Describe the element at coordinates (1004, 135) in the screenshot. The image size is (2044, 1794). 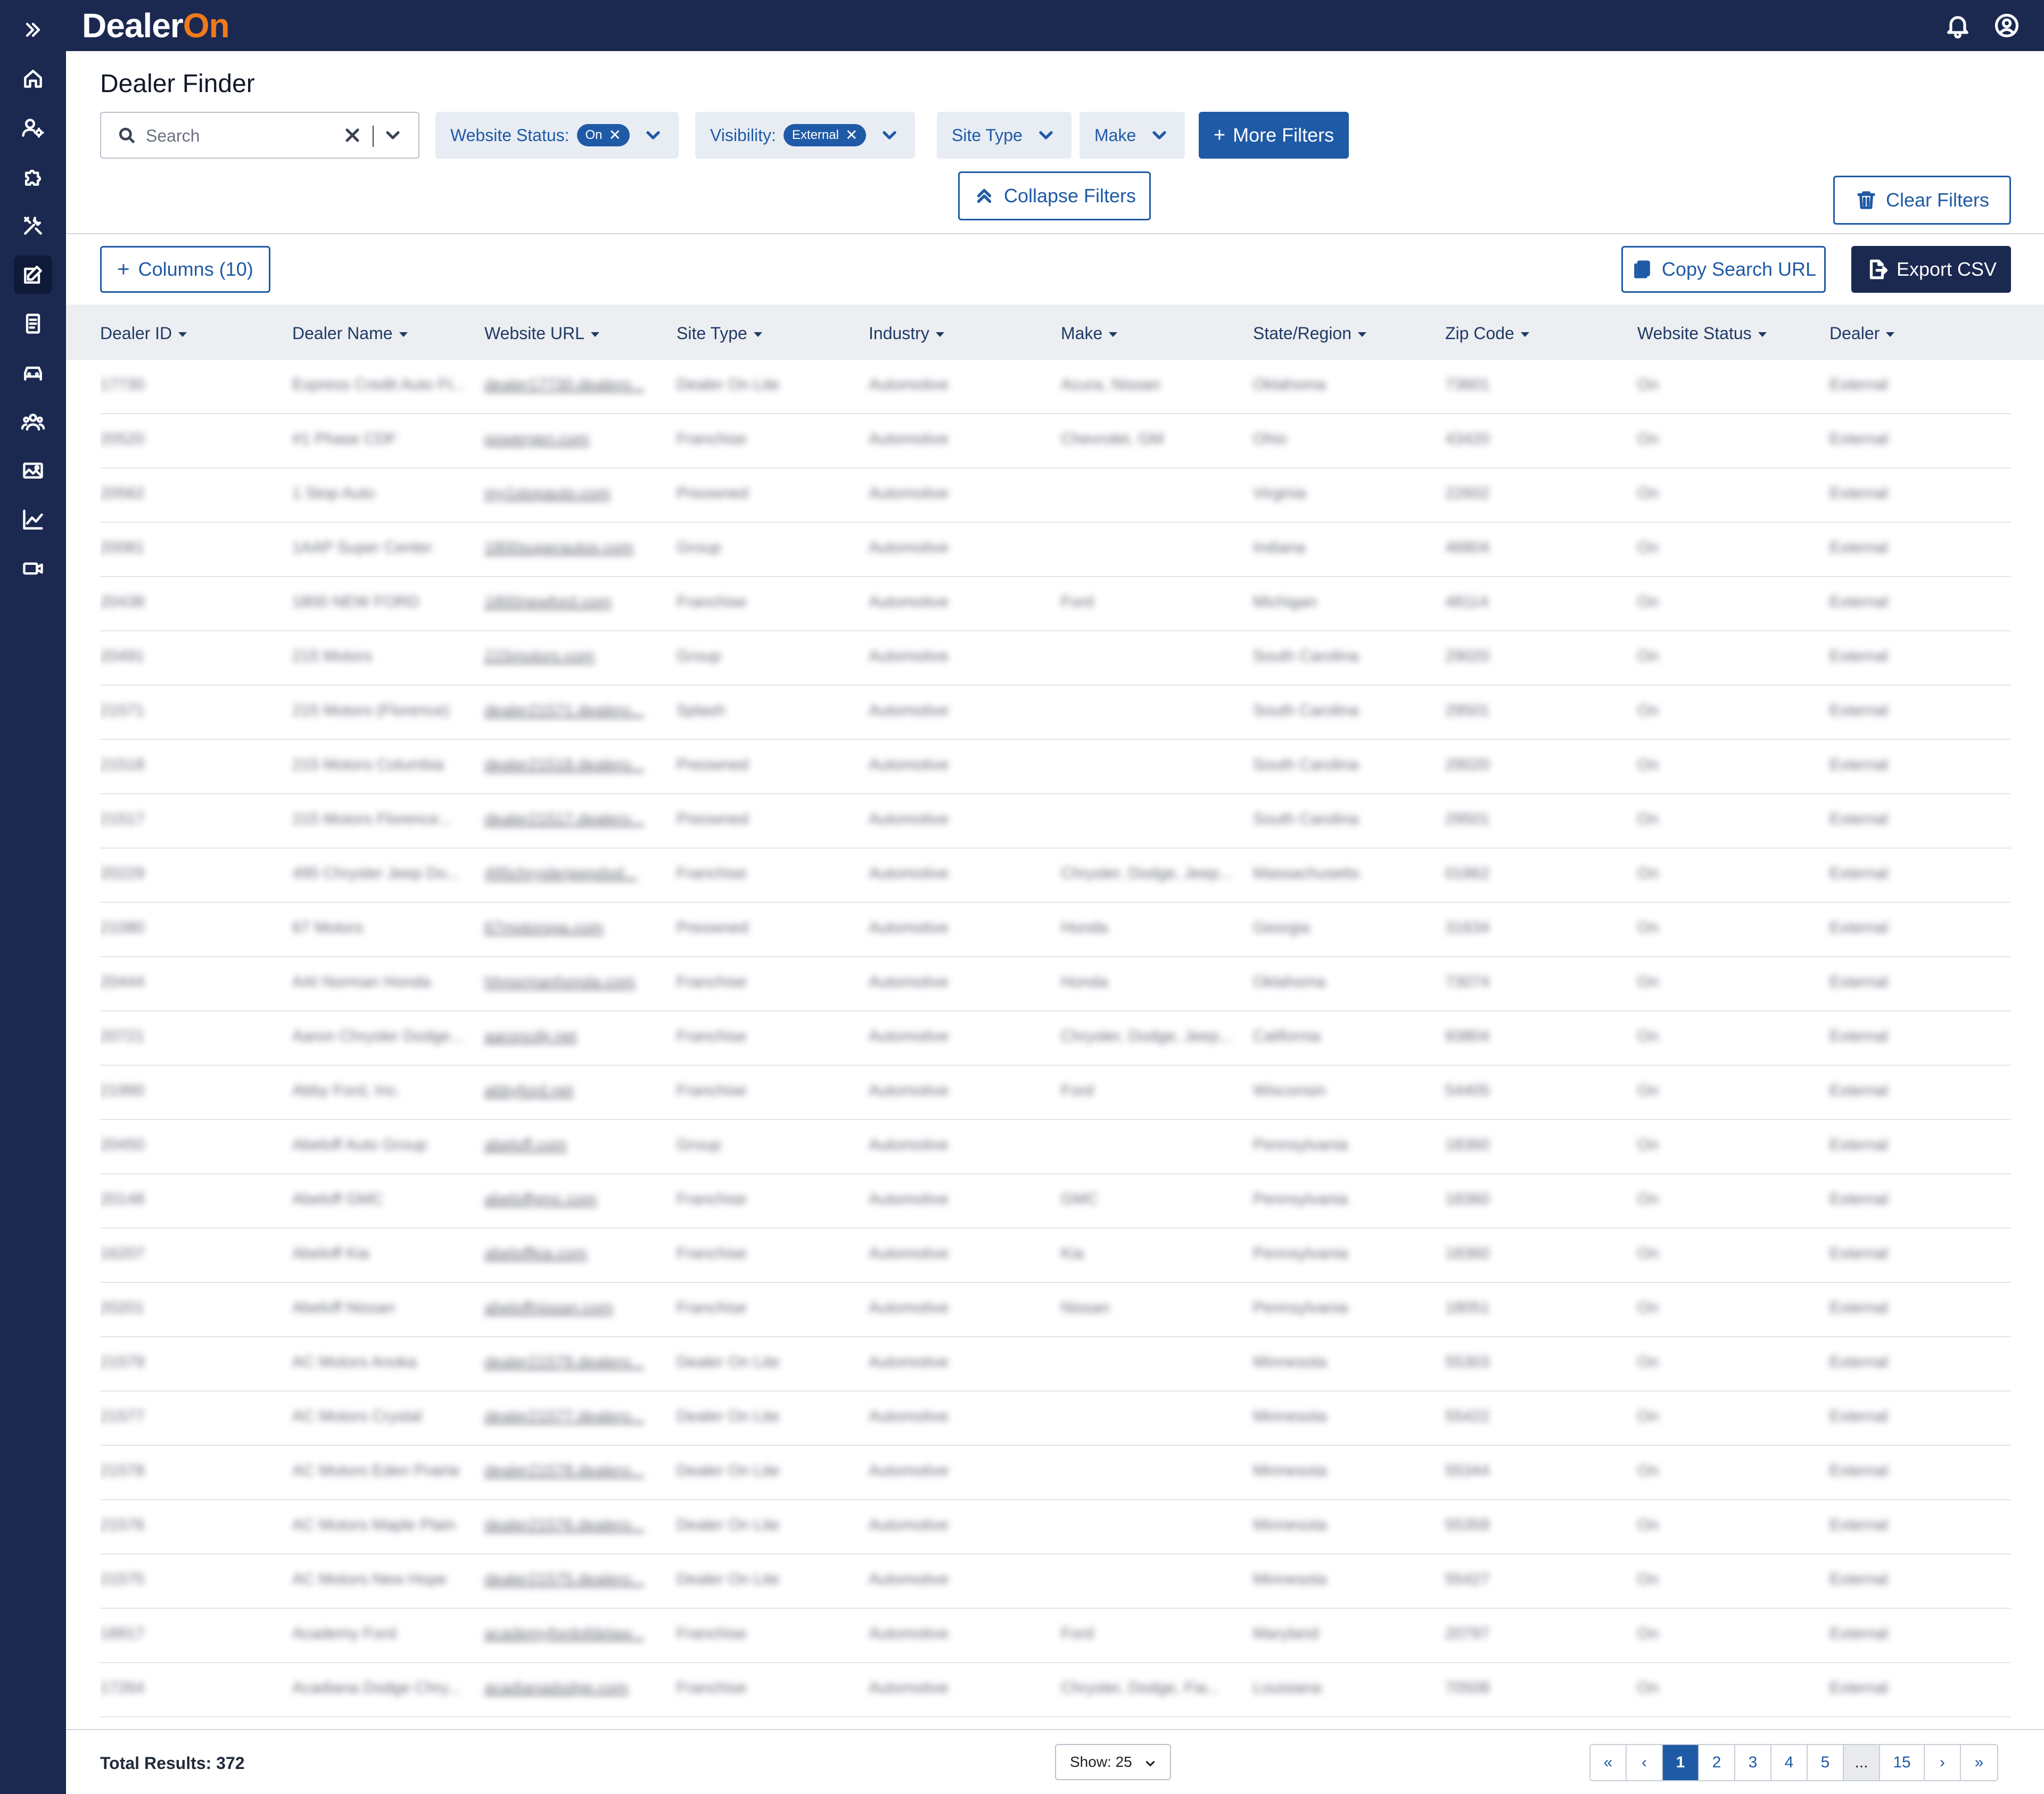
I see `site-type-filter: Site Type` at that location.